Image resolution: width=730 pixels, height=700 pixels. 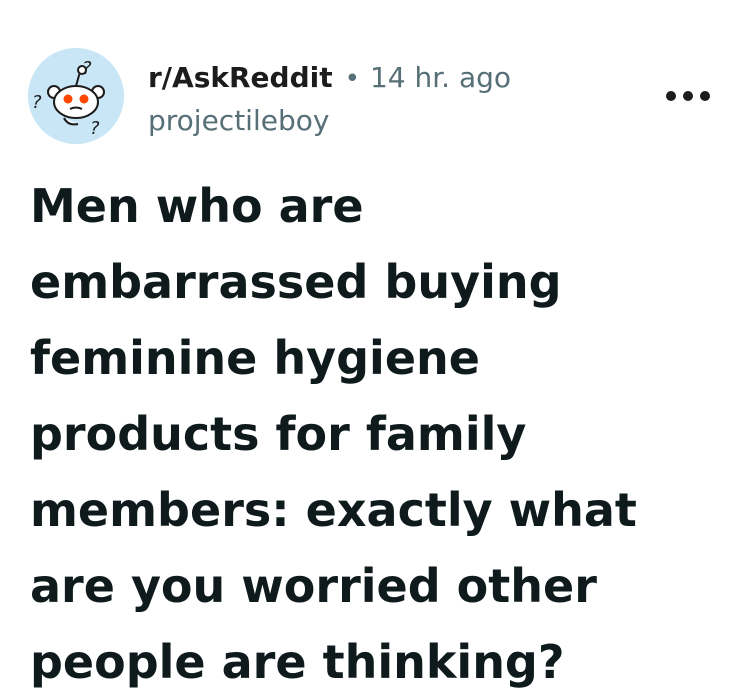 I want to click on subreddit-link: r/AskReddit, so click(x=240, y=78).